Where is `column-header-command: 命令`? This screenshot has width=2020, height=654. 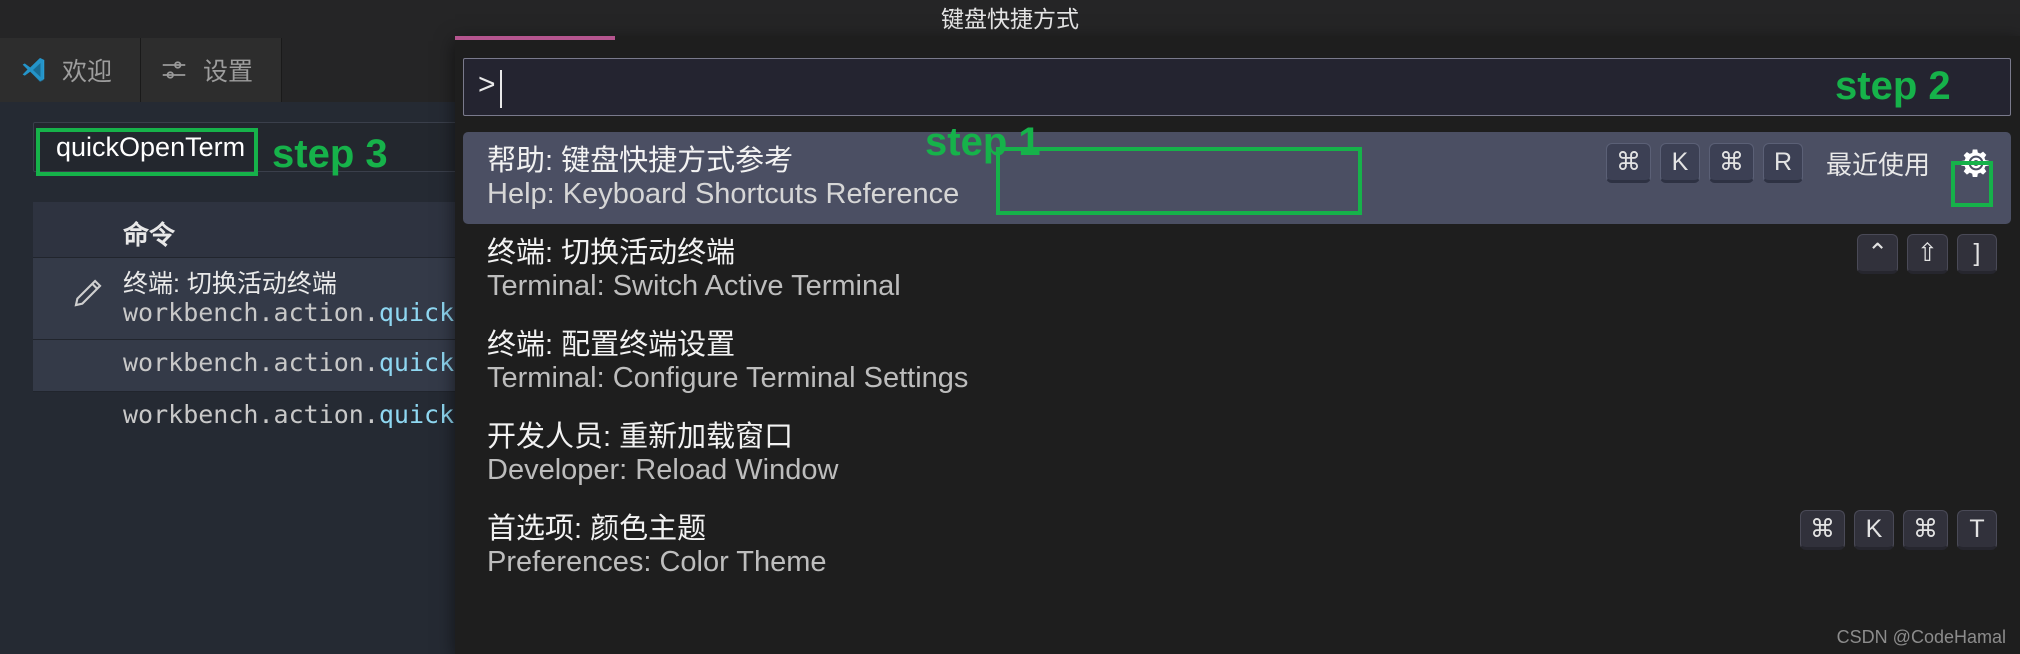
column-header-command: 命令 is located at coordinates (149, 235).